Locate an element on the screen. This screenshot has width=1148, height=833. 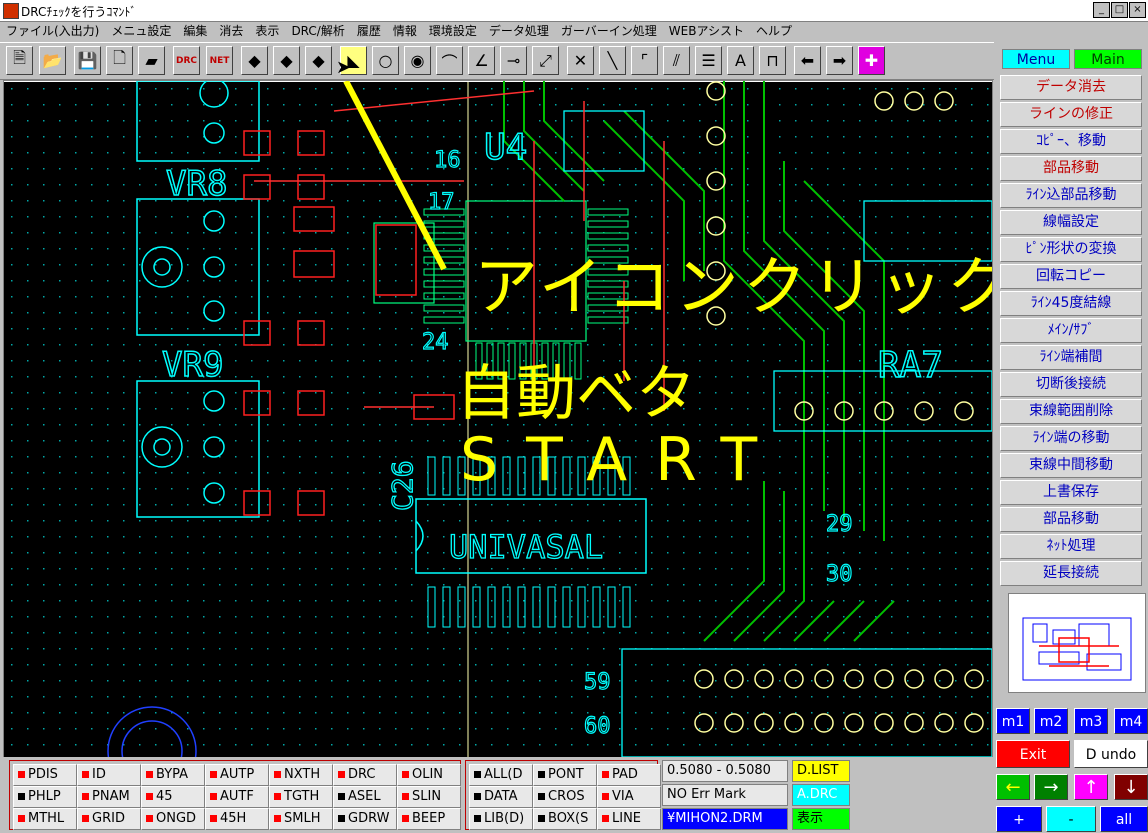
tab-main: Main is located at coordinates (1108, 59).